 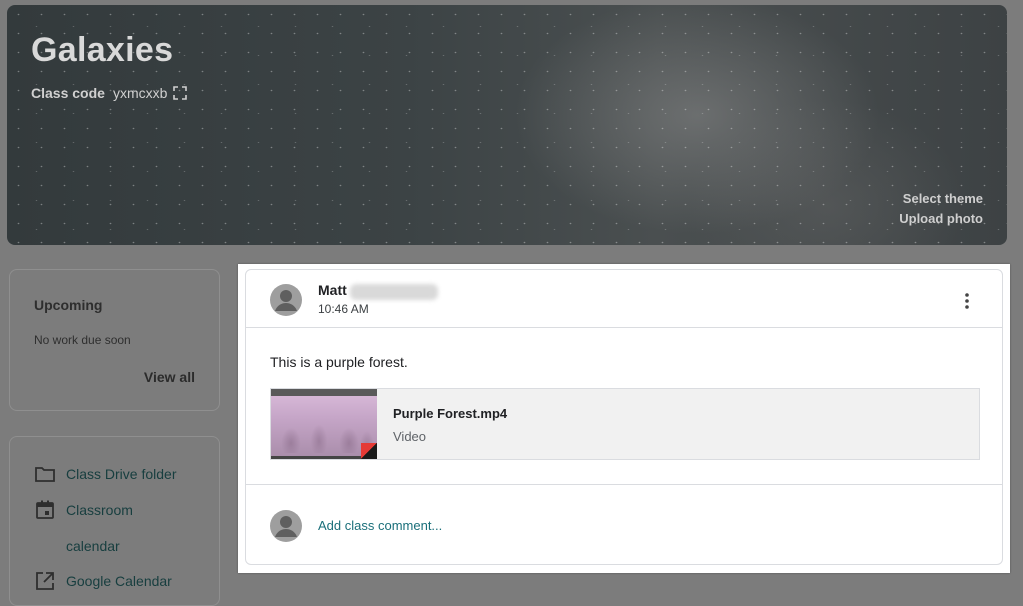 I want to click on video-thumbnail, so click(x=324, y=424).